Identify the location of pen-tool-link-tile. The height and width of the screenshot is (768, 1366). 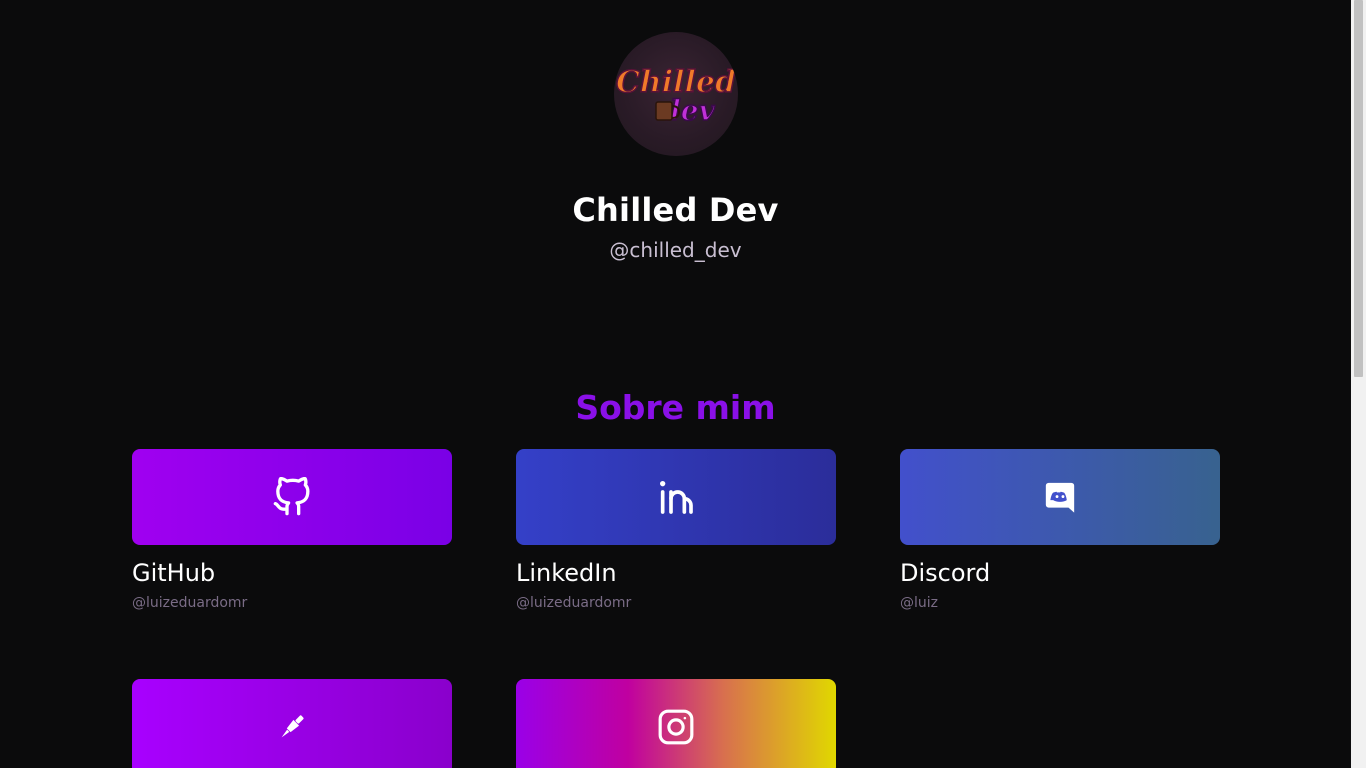
(292, 723).